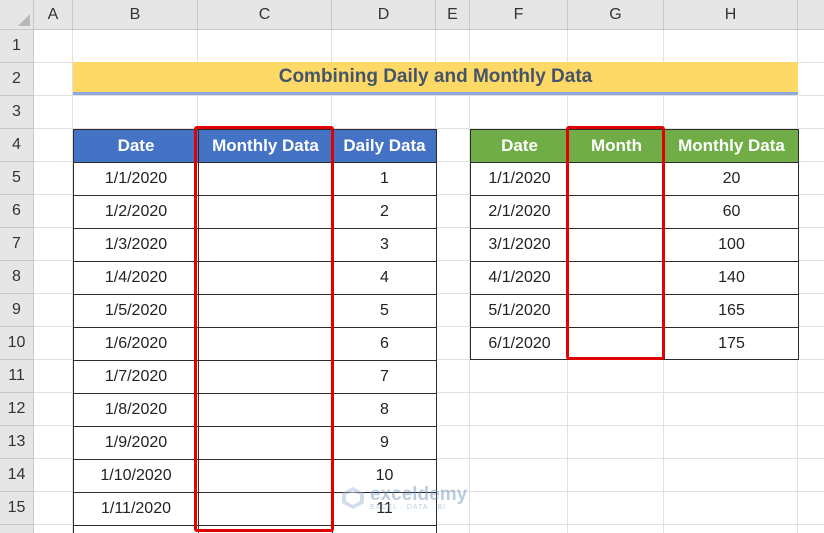 This screenshot has width=824, height=533. What do you see at coordinates (429, 95) in the screenshot?
I see `gridline` at bounding box center [429, 95].